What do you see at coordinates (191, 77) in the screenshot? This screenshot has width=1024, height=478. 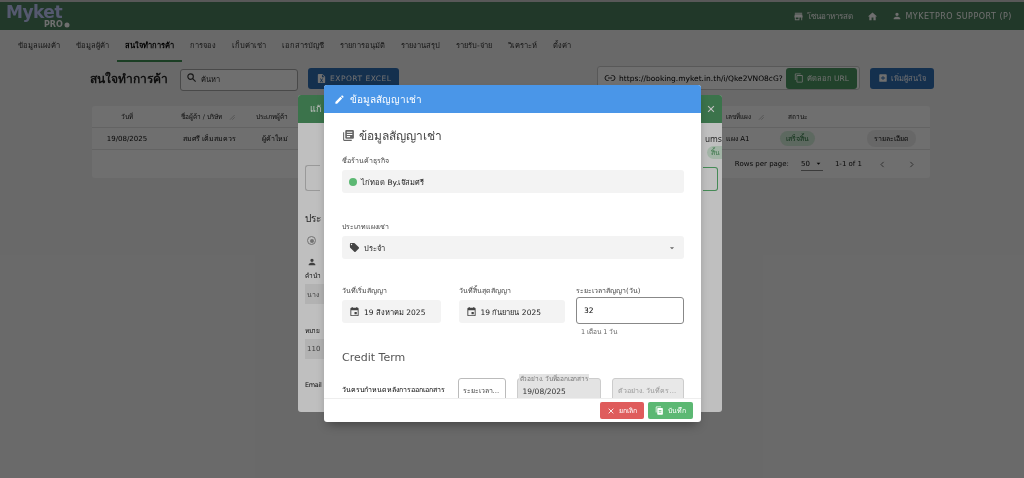 I see `search-icon` at bounding box center [191, 77].